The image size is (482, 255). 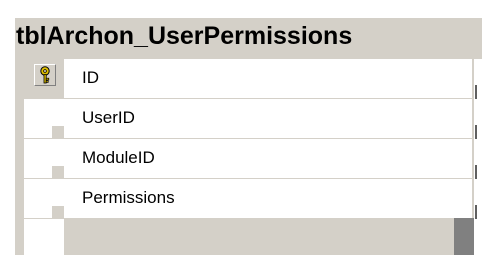 I want to click on row-selector-new, so click(x=44, y=237).